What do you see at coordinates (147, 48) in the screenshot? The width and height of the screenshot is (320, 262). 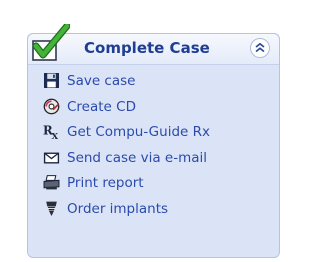 I see `panel-title: Complete Case` at bounding box center [147, 48].